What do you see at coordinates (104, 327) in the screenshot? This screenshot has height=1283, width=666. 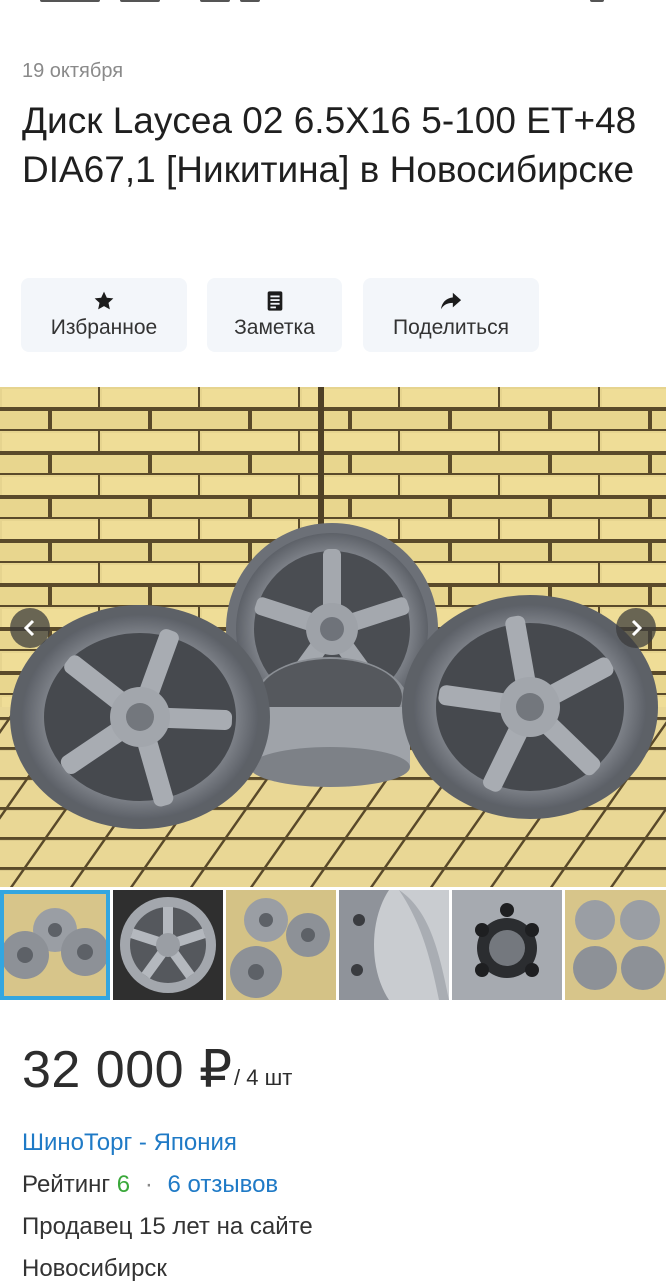 I see `favorite-label: Избранное` at bounding box center [104, 327].